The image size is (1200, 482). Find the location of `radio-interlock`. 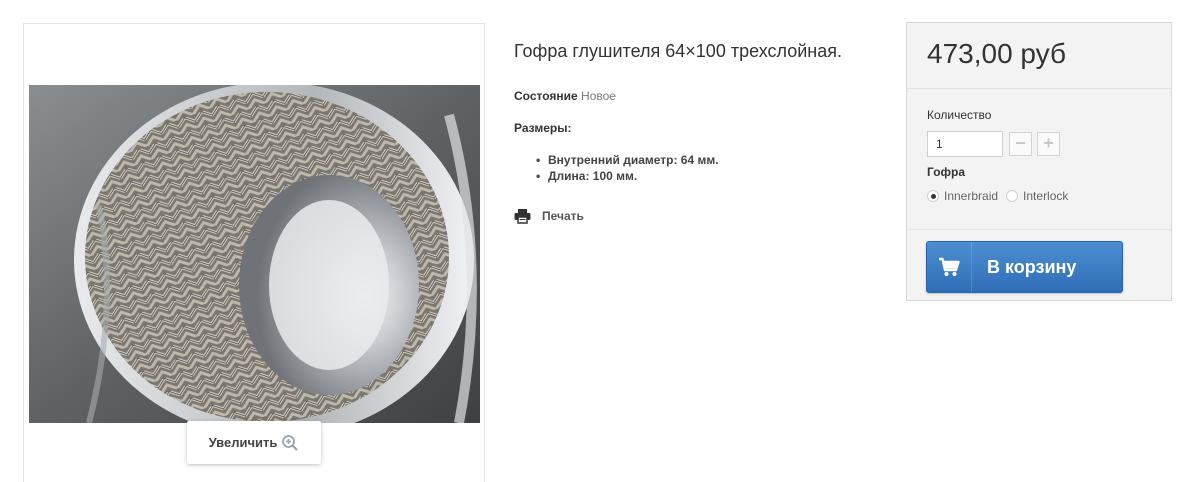

radio-interlock is located at coordinates (1012, 196).